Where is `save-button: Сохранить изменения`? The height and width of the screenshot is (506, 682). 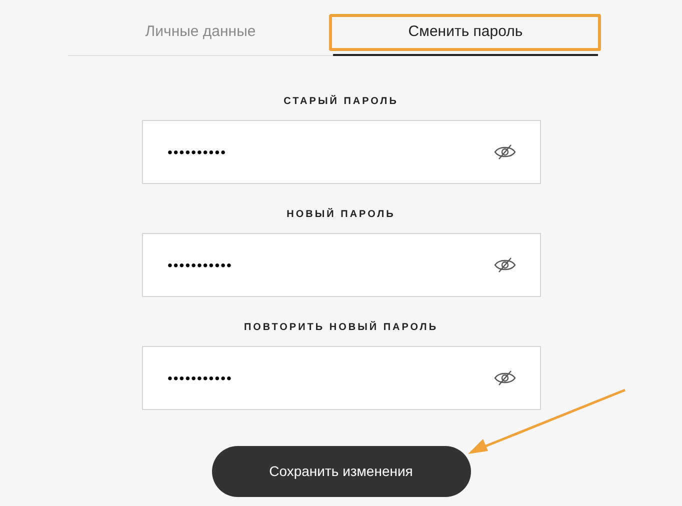
save-button: Сохранить изменения is located at coordinates (341, 471).